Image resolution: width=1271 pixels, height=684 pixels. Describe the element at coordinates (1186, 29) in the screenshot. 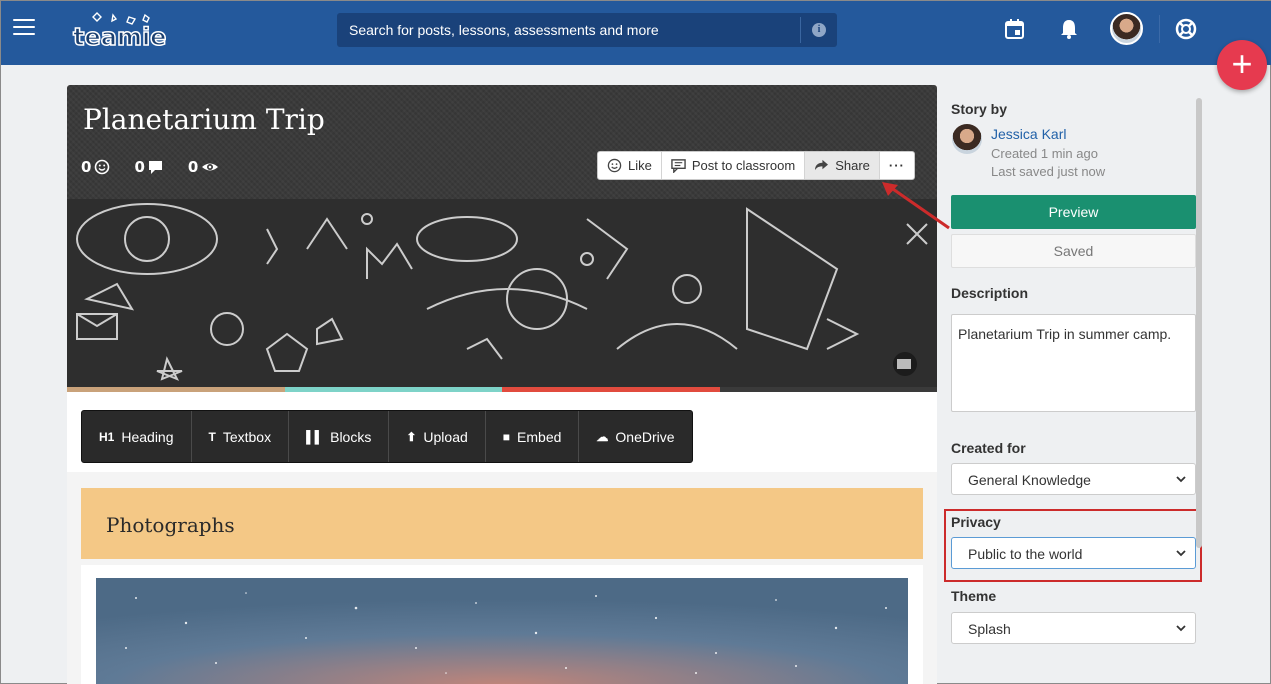

I see `help-lifebuoy-icon` at that location.